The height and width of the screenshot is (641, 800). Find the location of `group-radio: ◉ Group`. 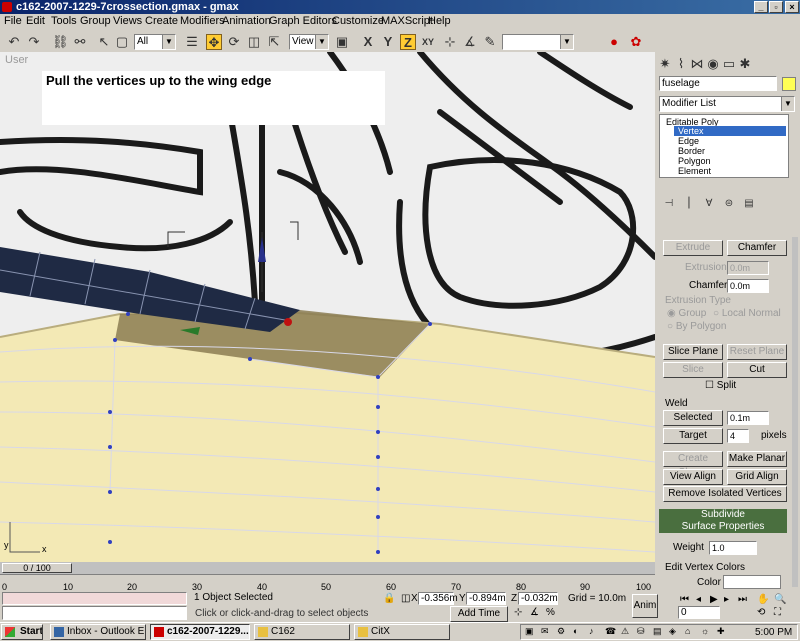

group-radio: ◉ Group is located at coordinates (686, 313).